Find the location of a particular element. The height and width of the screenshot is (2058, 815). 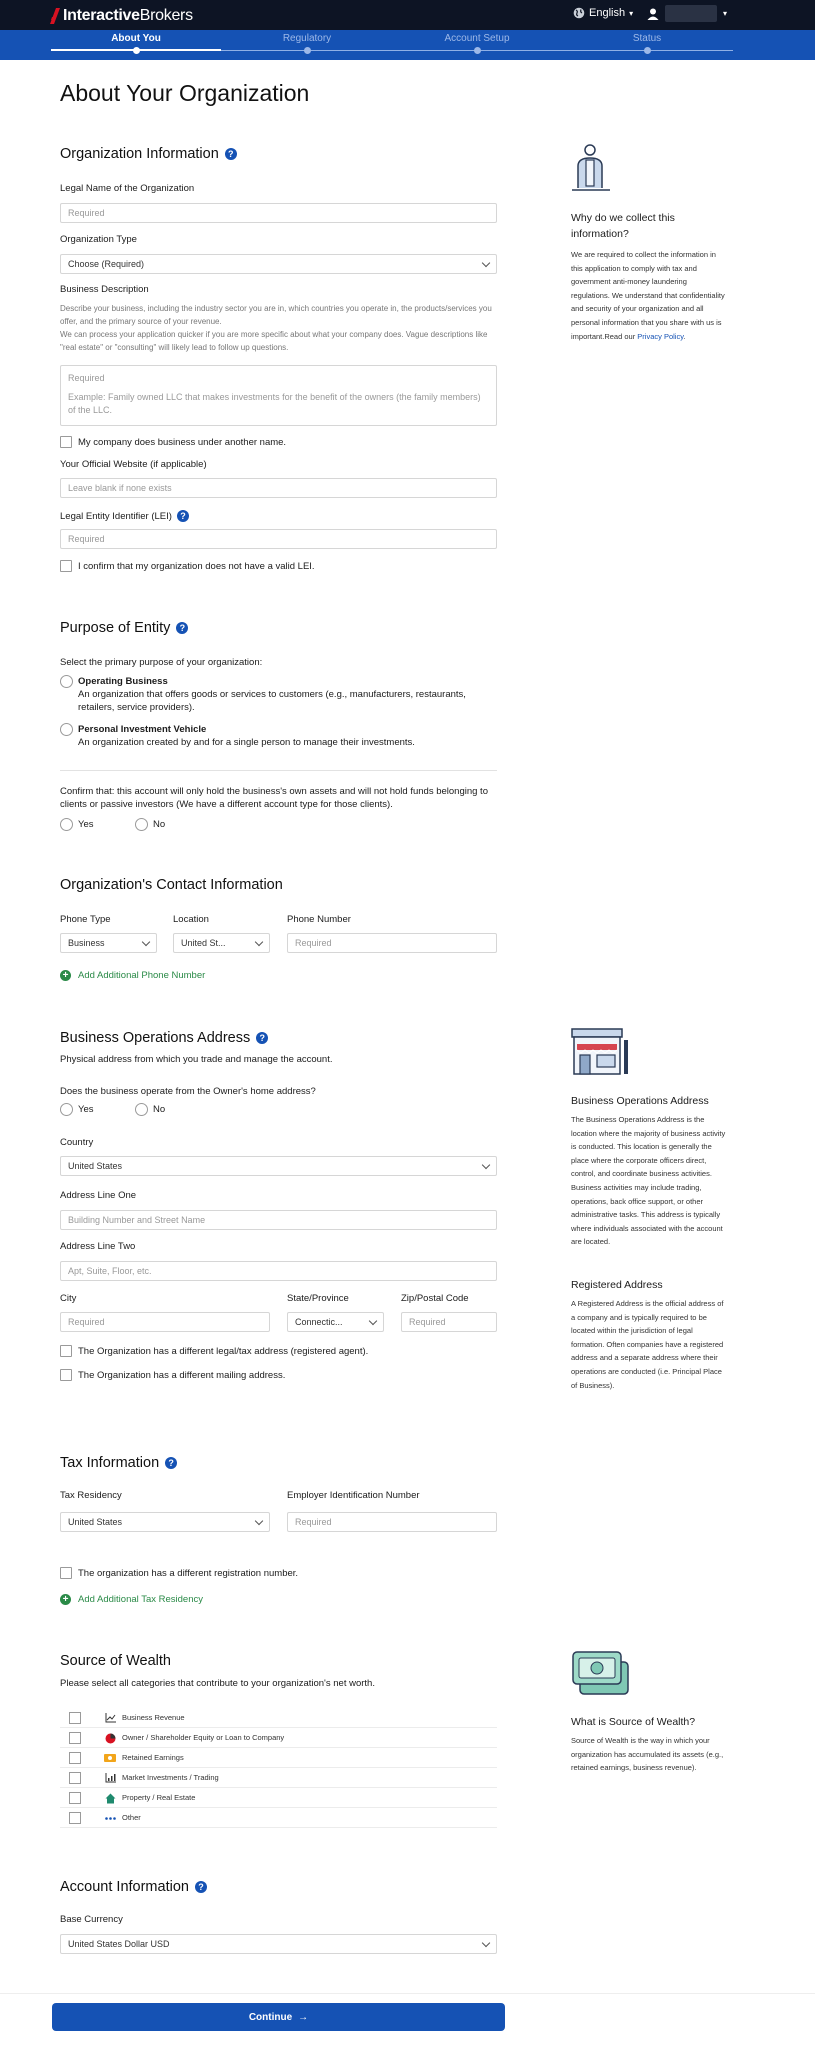

step-about-you: About You is located at coordinates (136, 38).